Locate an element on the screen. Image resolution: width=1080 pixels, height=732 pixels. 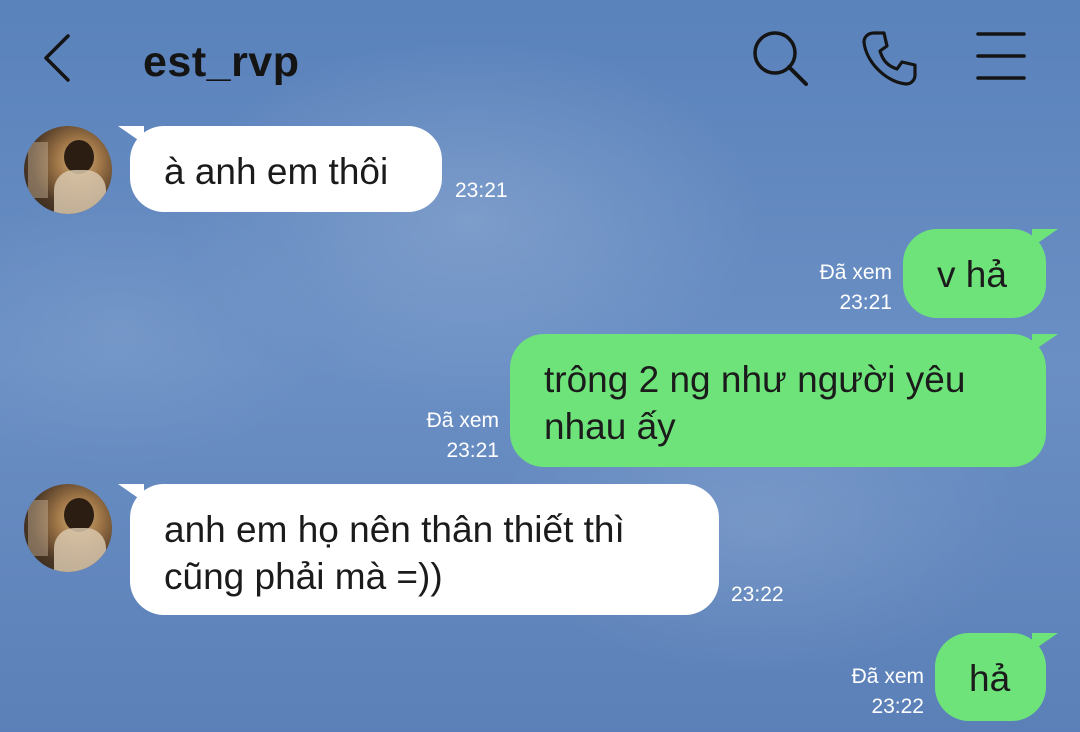
chevron-left-icon is located at coordinates (58, 58).